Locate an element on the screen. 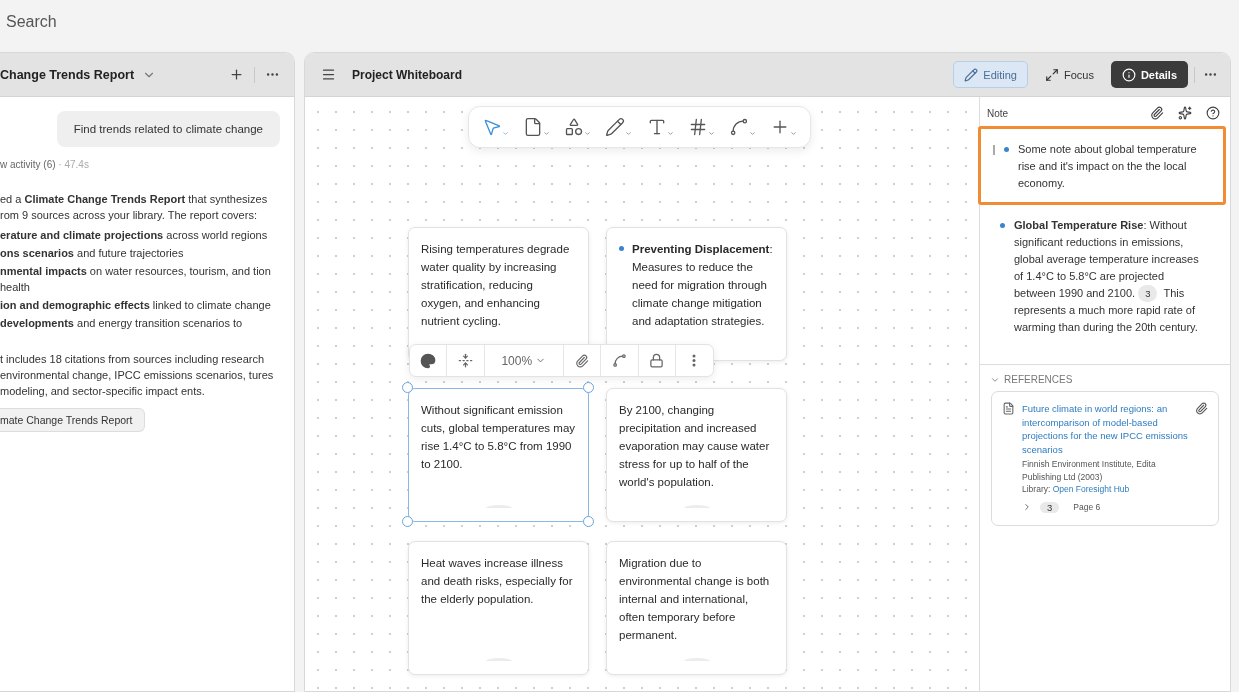 The width and height of the screenshot is (1239, 692). reference-source: Finnish Environment Institute, Edita Publishing Ltd (2003) is located at coordinates (1089, 470).